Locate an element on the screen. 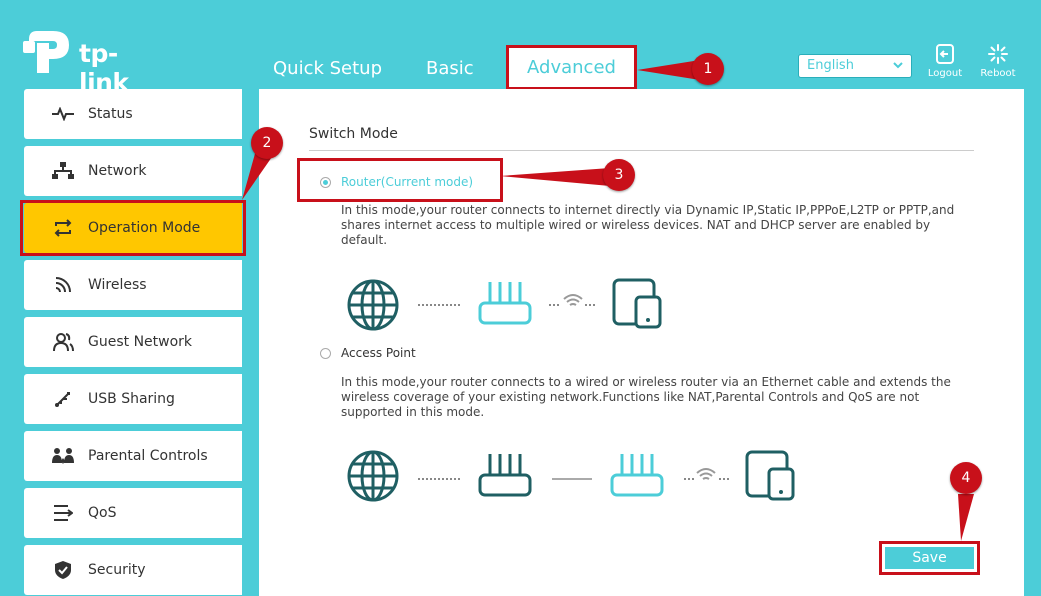  sidebar-item-label: Status is located at coordinates (110, 114).